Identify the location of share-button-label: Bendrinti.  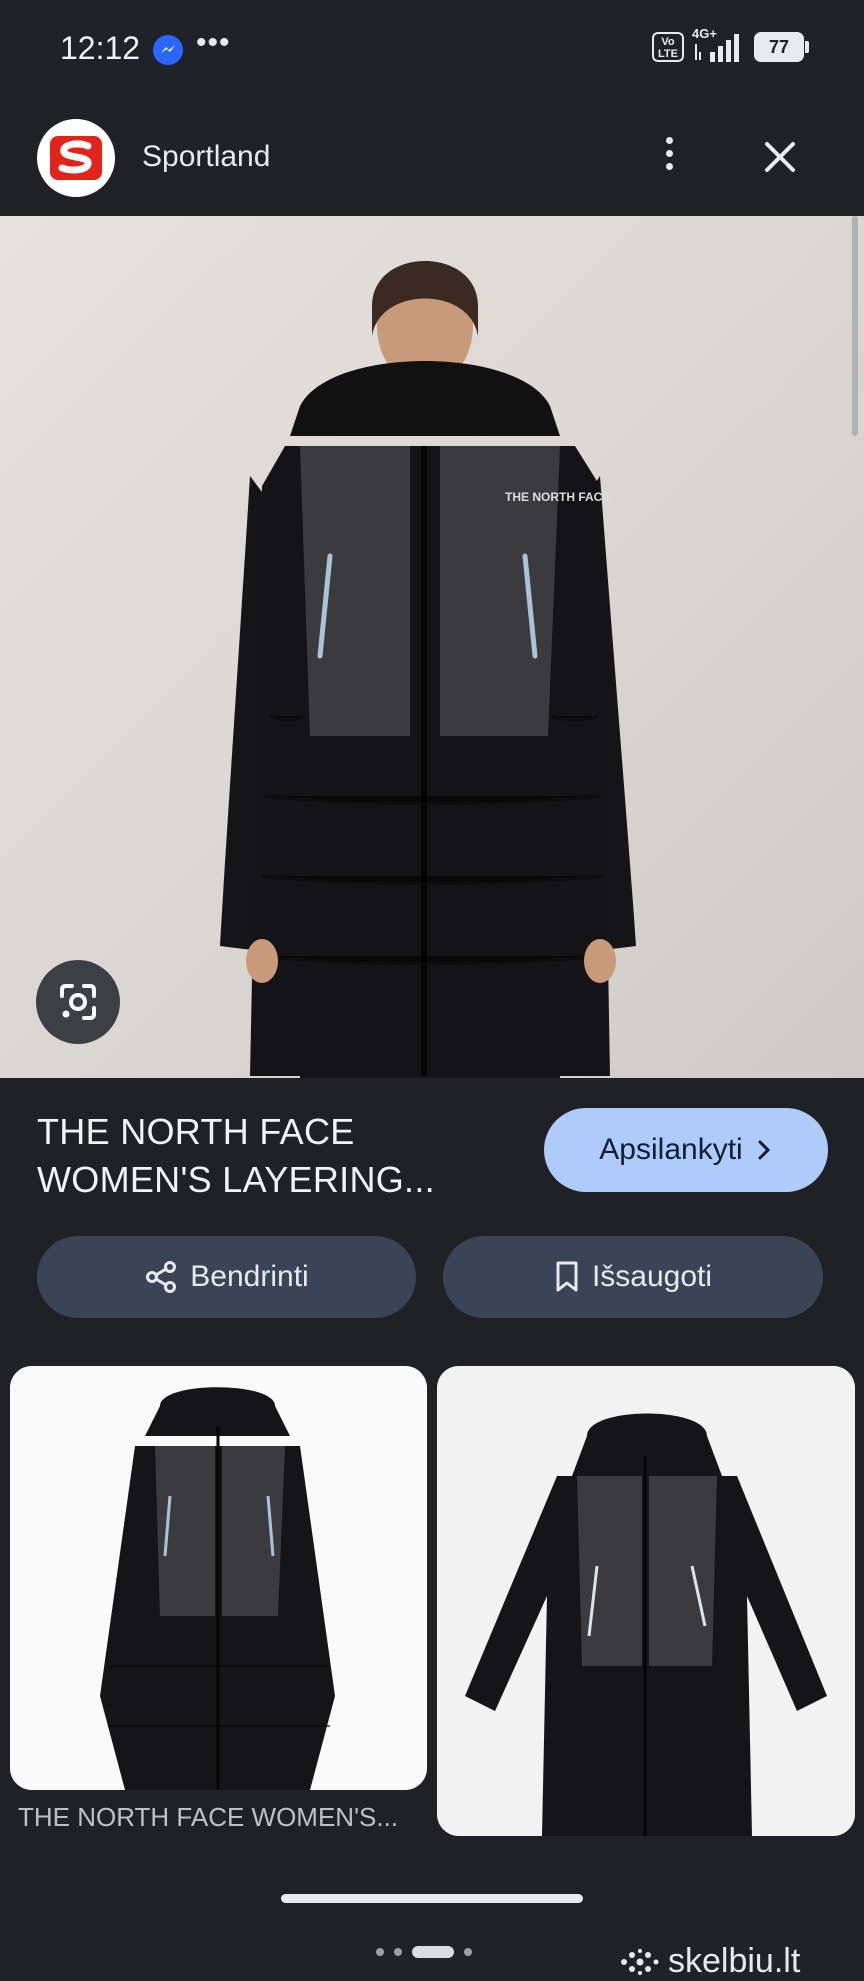
(249, 1276).